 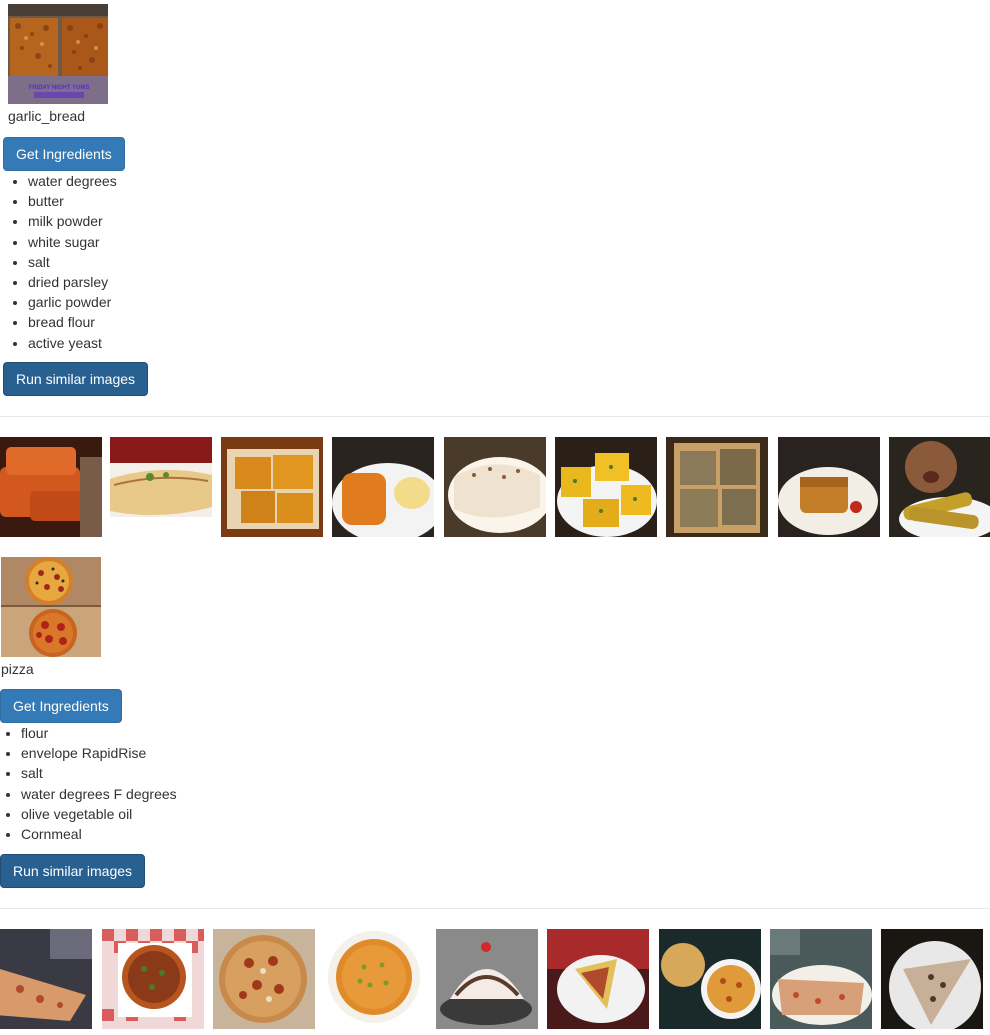 I want to click on ingredient-item: dried parsley, so click(x=72, y=282).